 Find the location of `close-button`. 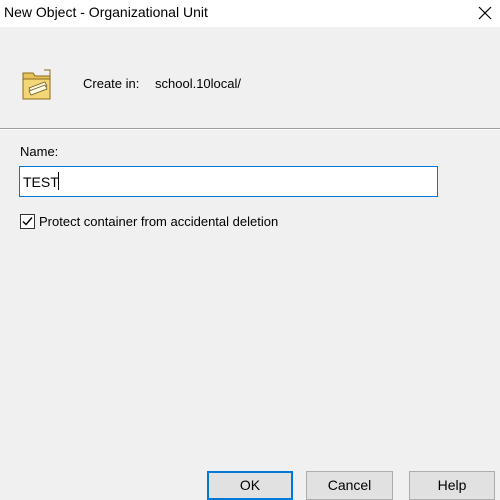

close-button is located at coordinates (485, 13).